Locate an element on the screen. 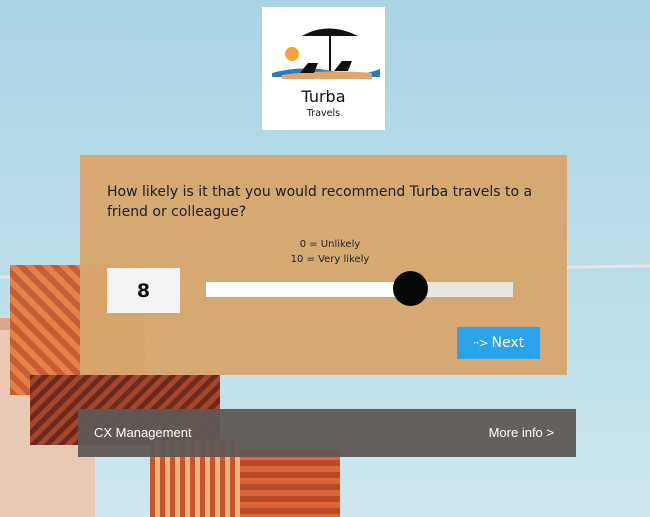 The height and width of the screenshot is (517, 650). turba-travels-logo: Turba Travels is located at coordinates (323, 68).